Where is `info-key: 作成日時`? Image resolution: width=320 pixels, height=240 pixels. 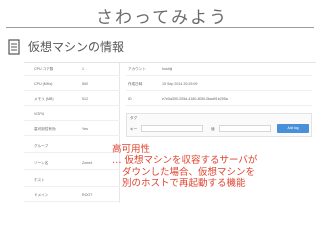
info-key: 作成日時 is located at coordinates (135, 84).